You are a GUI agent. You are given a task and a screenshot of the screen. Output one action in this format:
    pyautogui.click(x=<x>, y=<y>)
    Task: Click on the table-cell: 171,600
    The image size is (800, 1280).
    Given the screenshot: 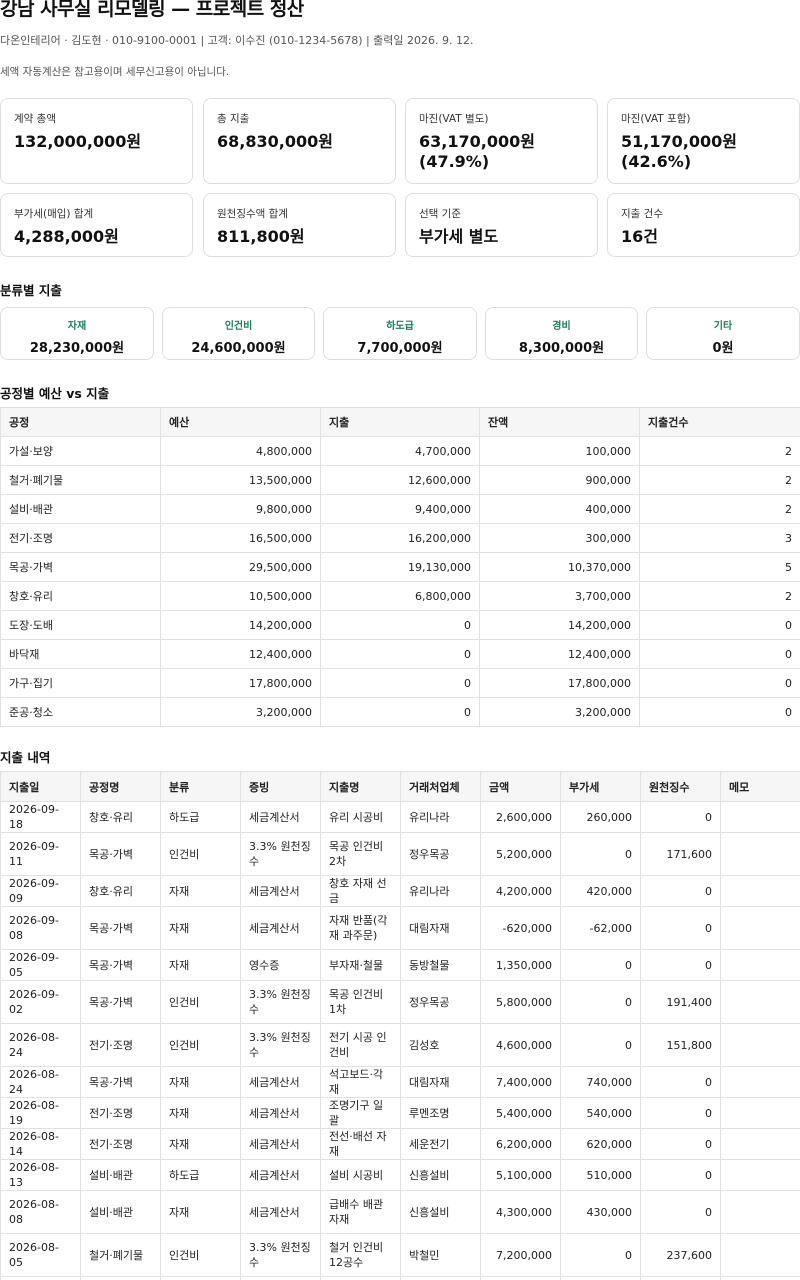 What is the action you would take?
    pyautogui.click(x=680, y=854)
    